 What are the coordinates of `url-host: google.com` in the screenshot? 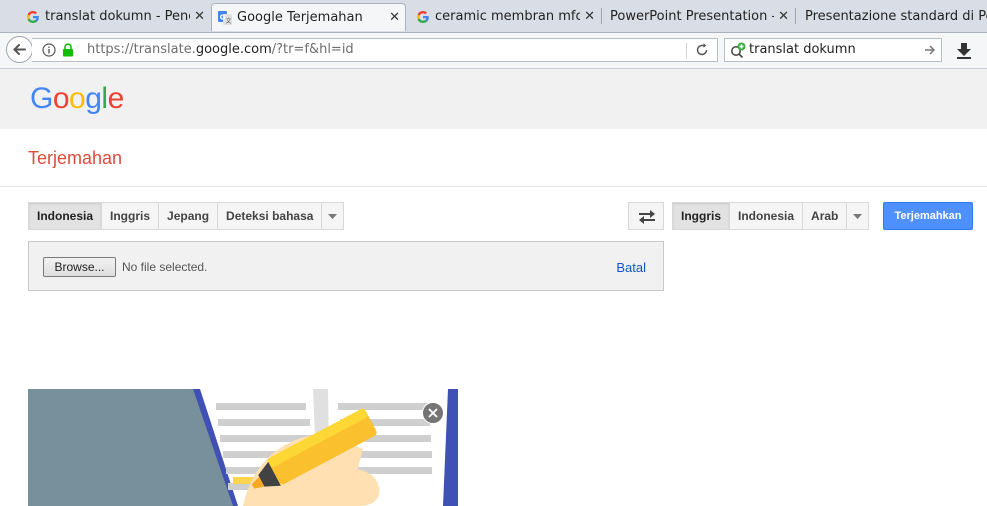 It's located at (233, 49).